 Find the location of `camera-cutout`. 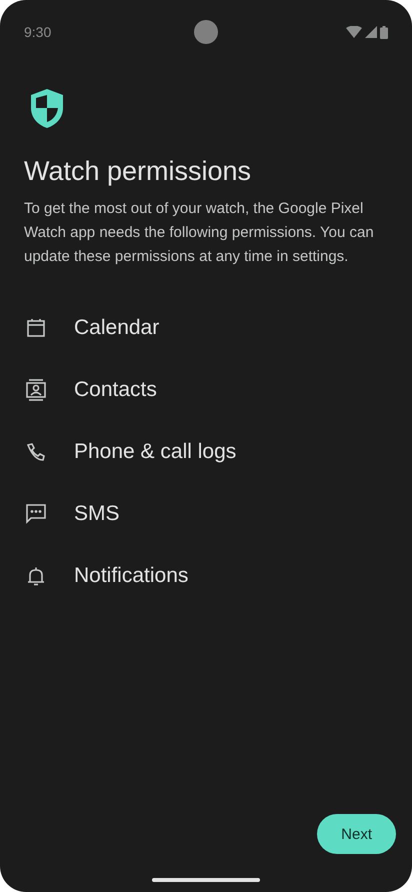

camera-cutout is located at coordinates (206, 32).